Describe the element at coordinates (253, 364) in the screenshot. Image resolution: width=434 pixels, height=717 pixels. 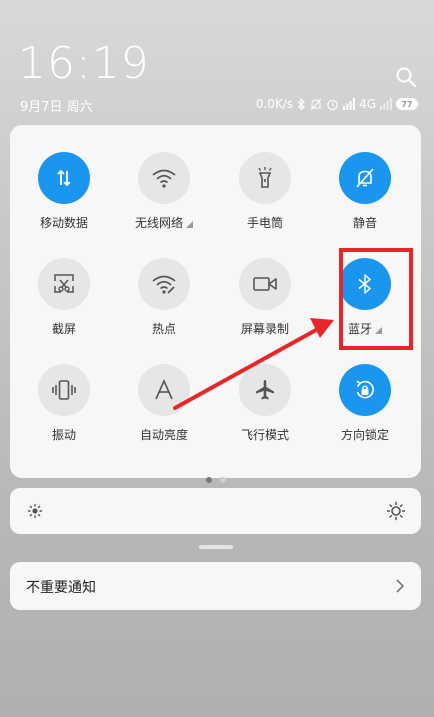
I see `annotation-arrow-icon` at that location.